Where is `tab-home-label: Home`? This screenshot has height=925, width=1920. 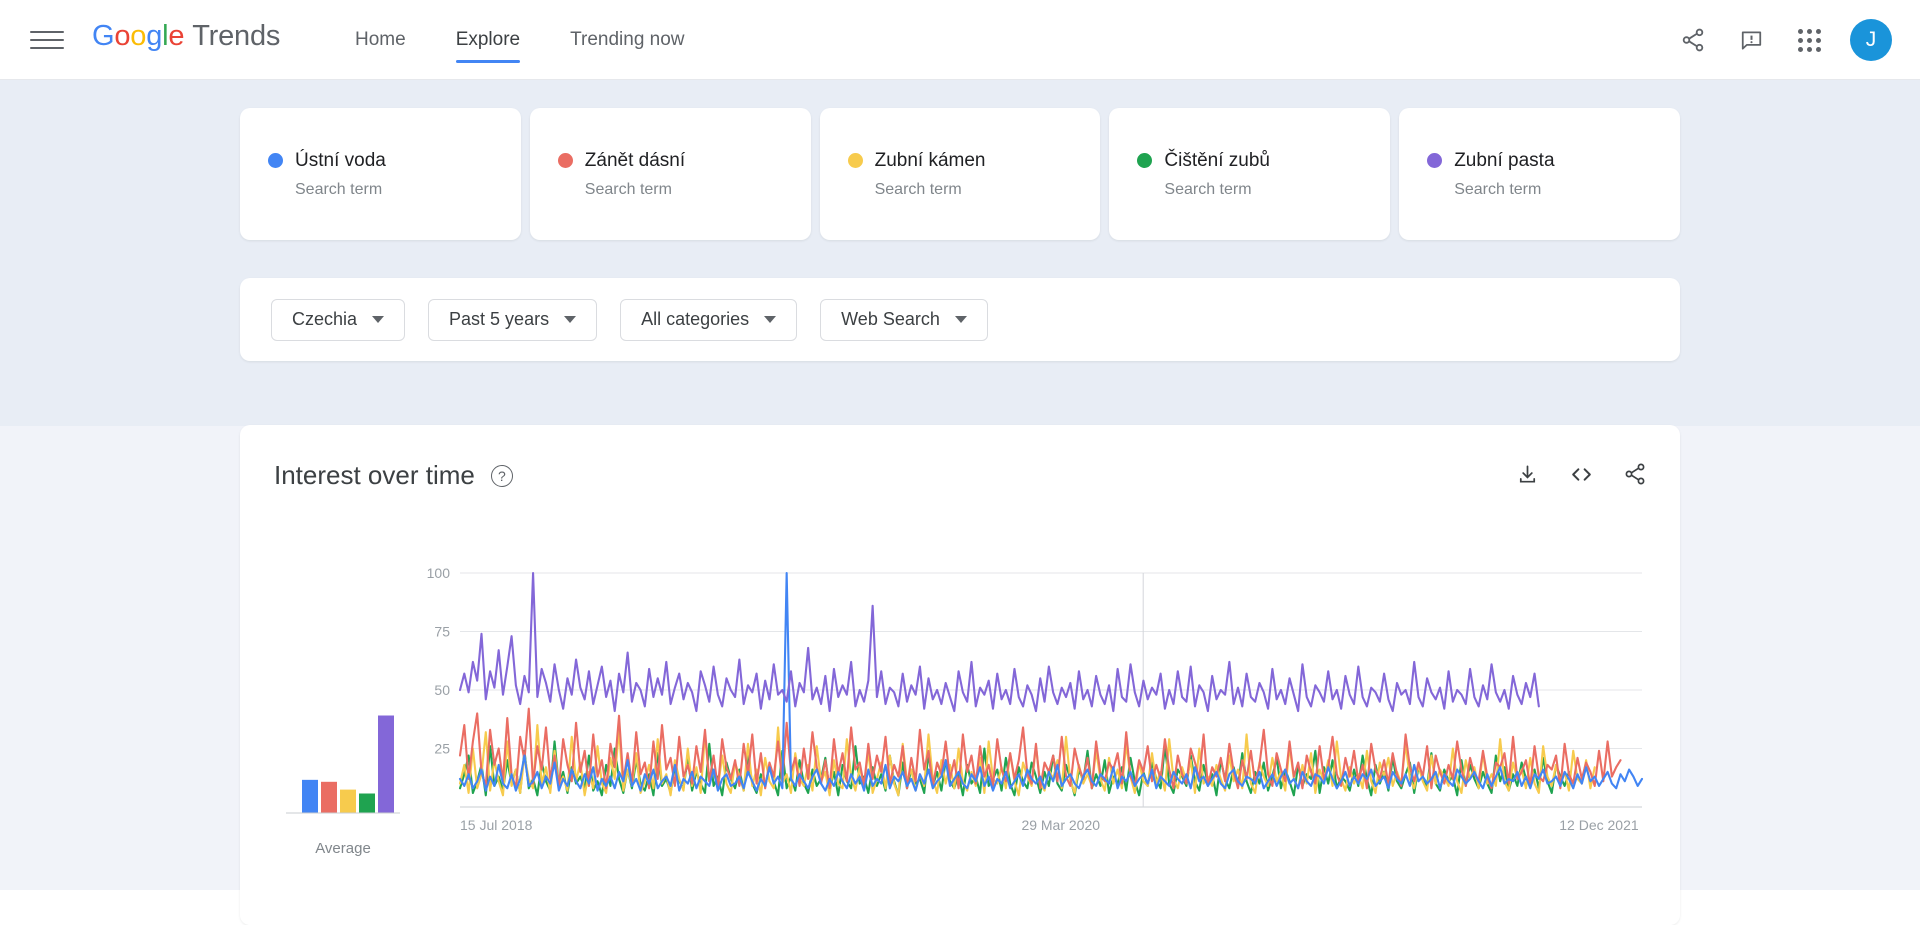 tab-home-label: Home is located at coordinates (380, 39).